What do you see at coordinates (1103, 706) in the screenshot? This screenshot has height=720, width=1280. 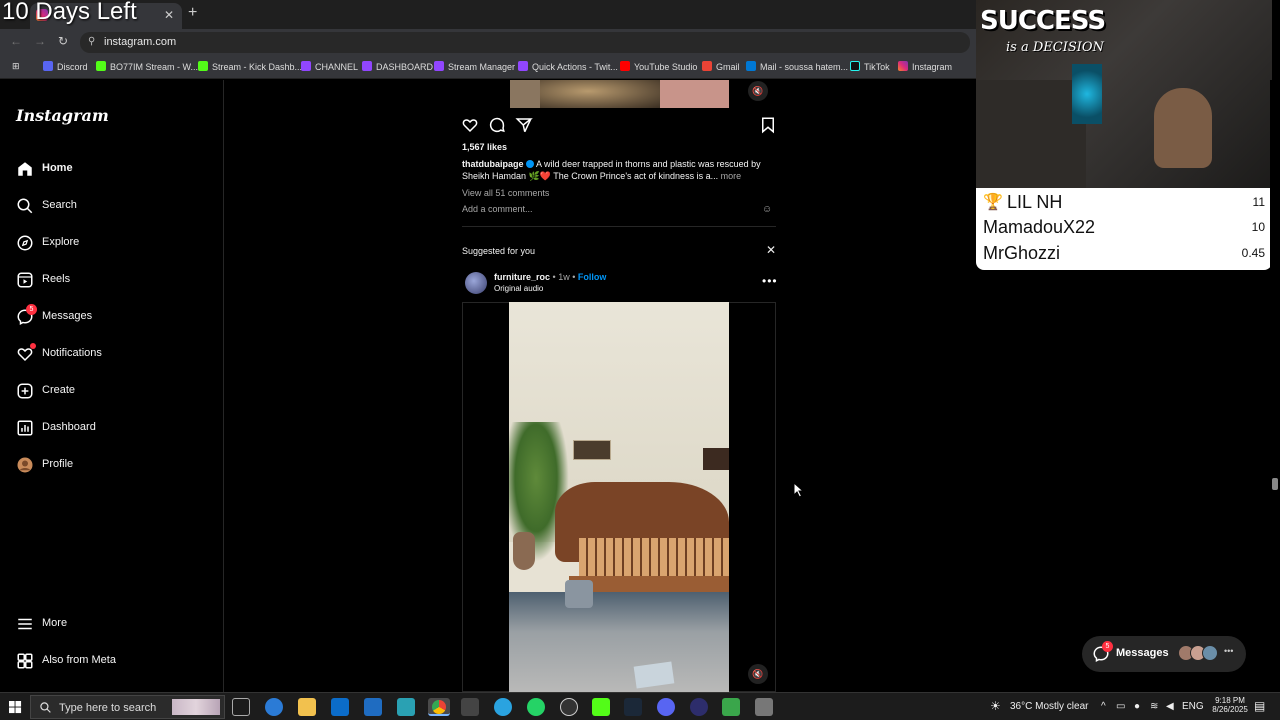 I see `show-hidden-icons-icon: ^` at bounding box center [1103, 706].